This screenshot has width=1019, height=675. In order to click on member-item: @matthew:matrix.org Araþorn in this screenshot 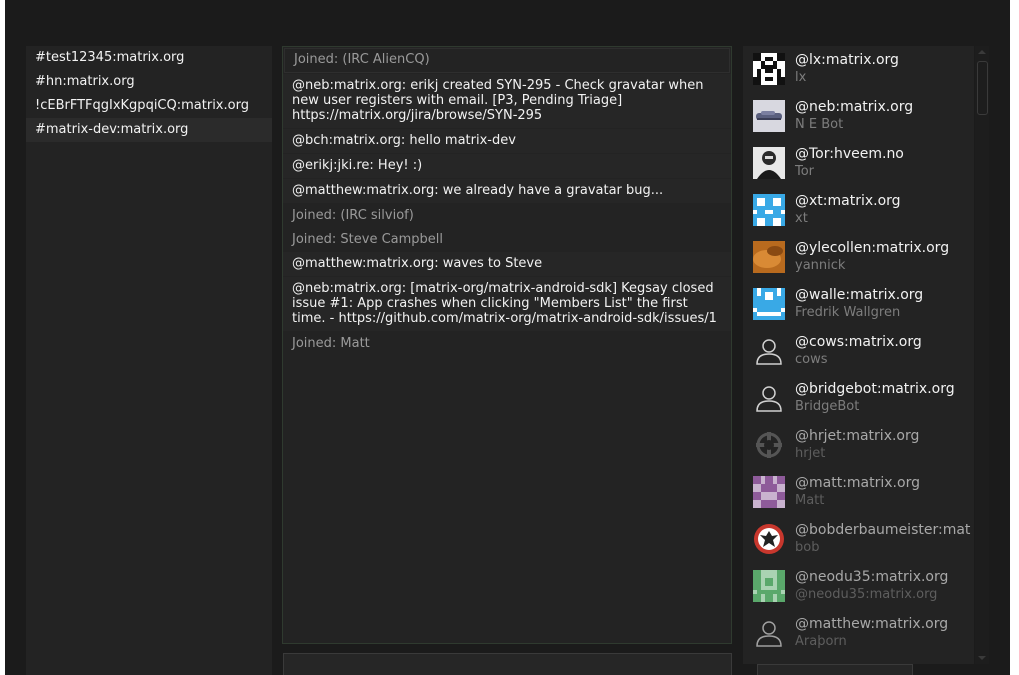, I will do `click(858, 633)`.